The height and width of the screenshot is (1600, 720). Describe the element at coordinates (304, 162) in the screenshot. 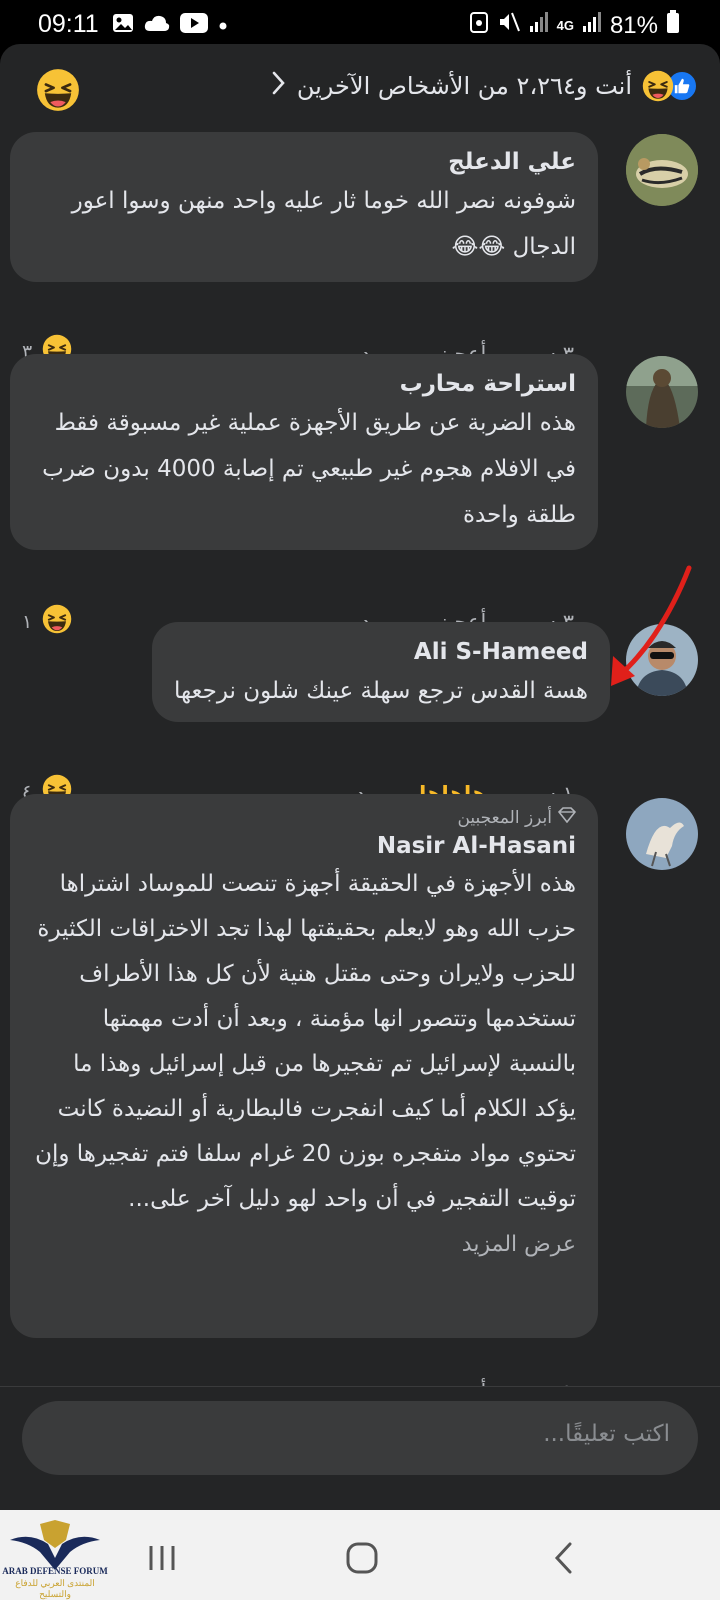

I see `comment-author: علي الدعلج` at that location.